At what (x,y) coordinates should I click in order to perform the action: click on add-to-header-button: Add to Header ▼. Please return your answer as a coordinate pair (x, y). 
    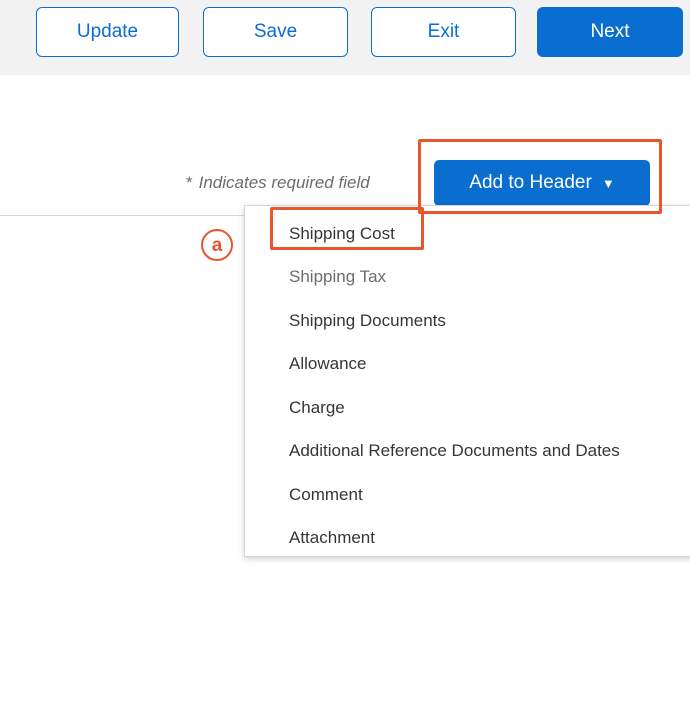
    Looking at the image, I should click on (542, 183).